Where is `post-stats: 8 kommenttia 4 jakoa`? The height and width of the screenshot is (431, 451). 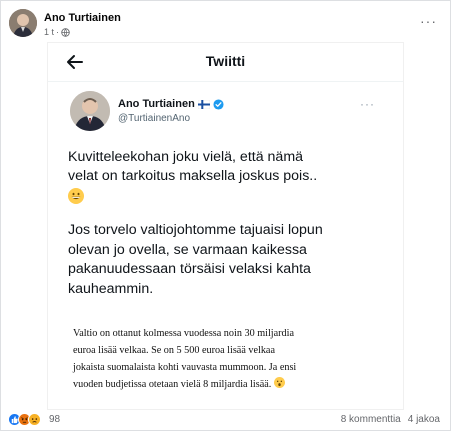
post-stats: 8 kommenttia 4 jakoa is located at coordinates (390, 419).